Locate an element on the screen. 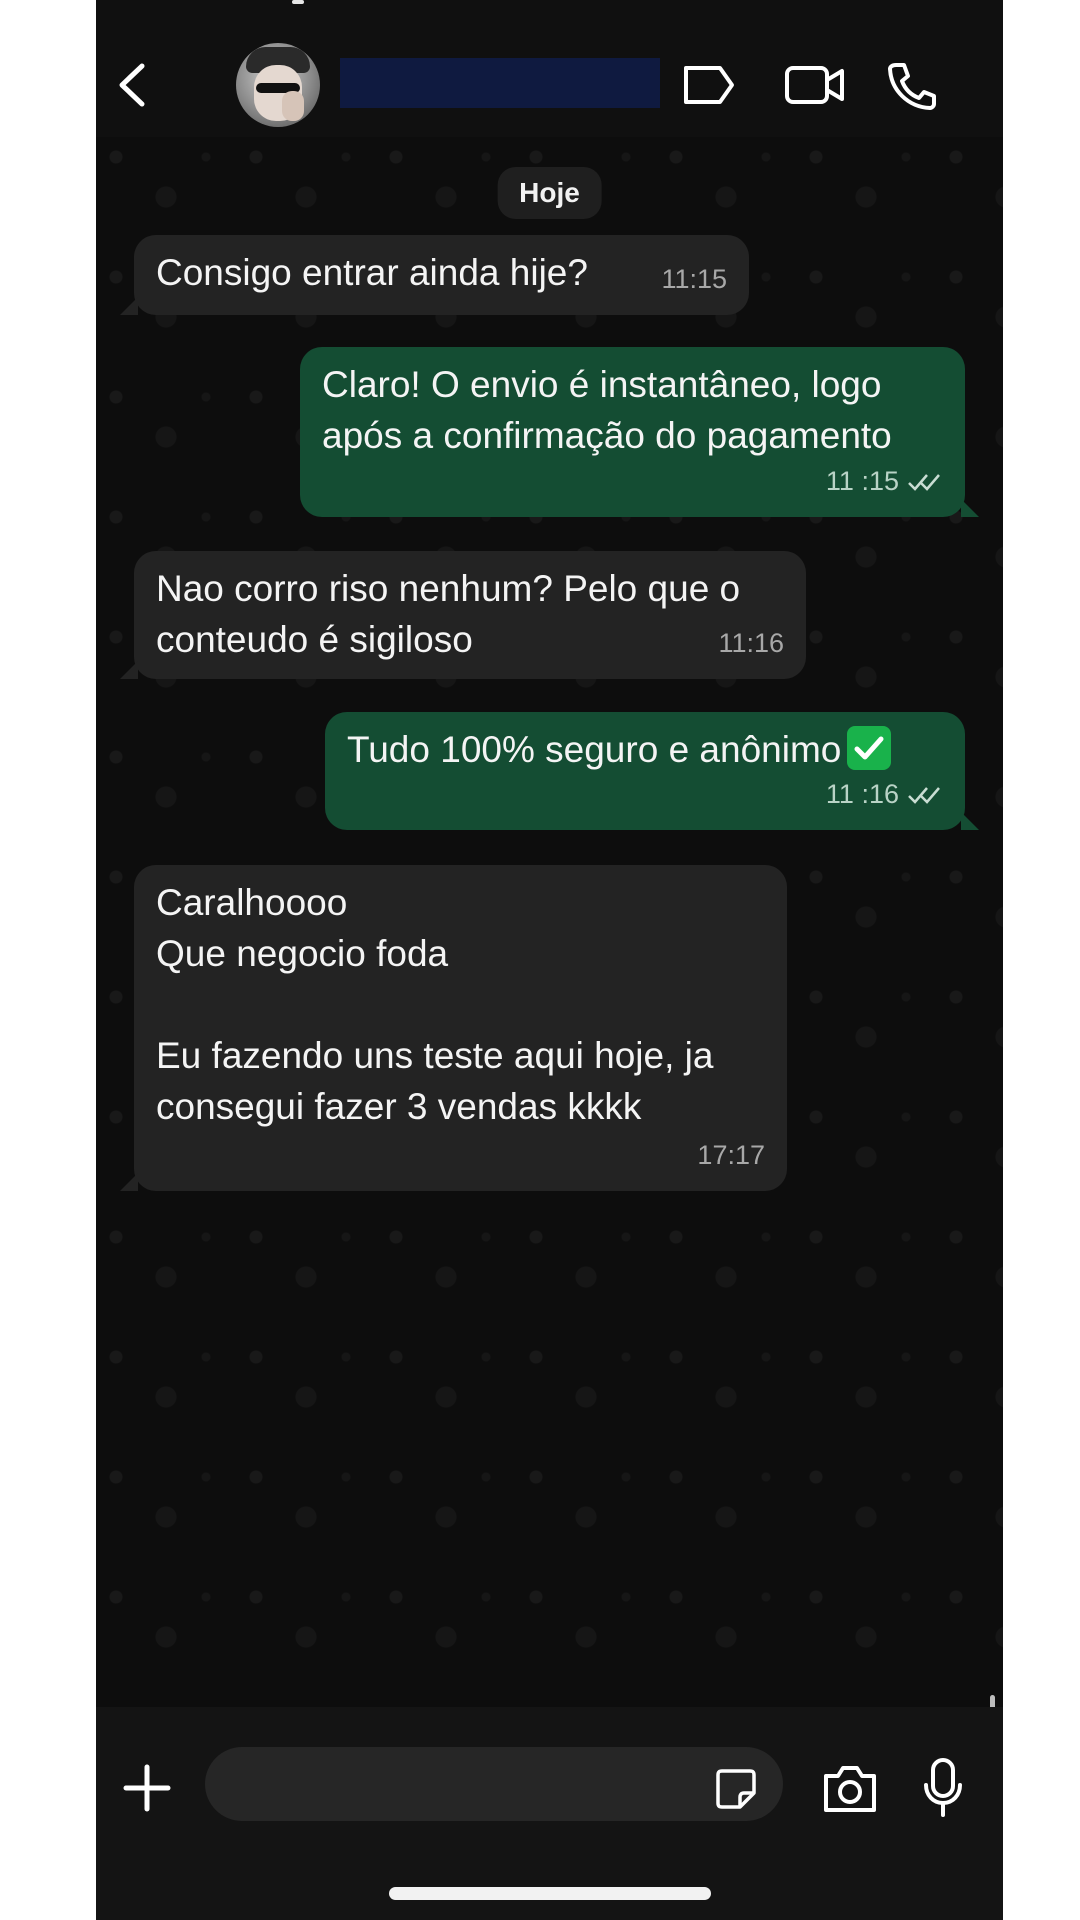 The width and height of the screenshot is (1080, 1920). message-bubble-outgoing: Tudo 100% seguro e anônimo 11 :16 is located at coordinates (652, 771).